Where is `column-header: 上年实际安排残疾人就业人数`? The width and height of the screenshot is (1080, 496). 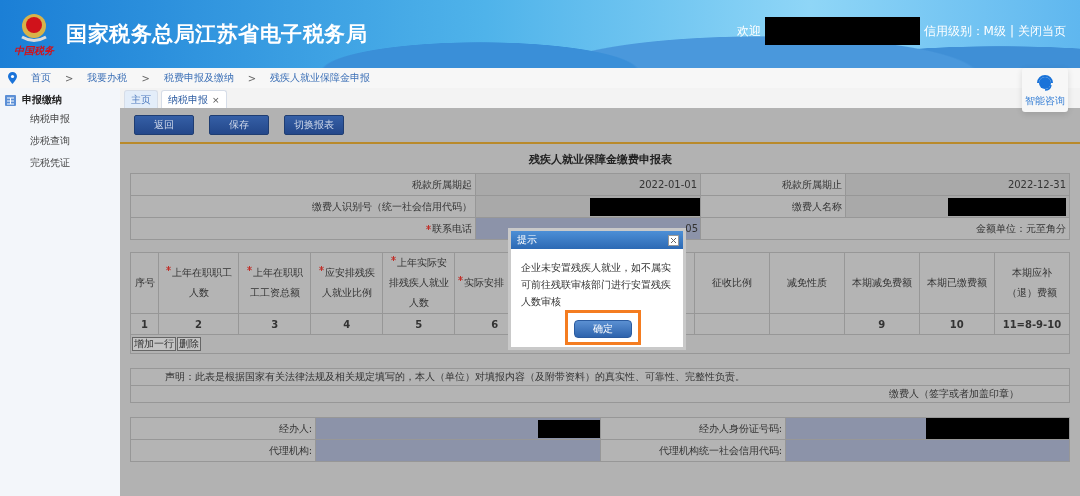
column-header: 上年实际安排残疾人就业人数 is located at coordinates (418, 283).